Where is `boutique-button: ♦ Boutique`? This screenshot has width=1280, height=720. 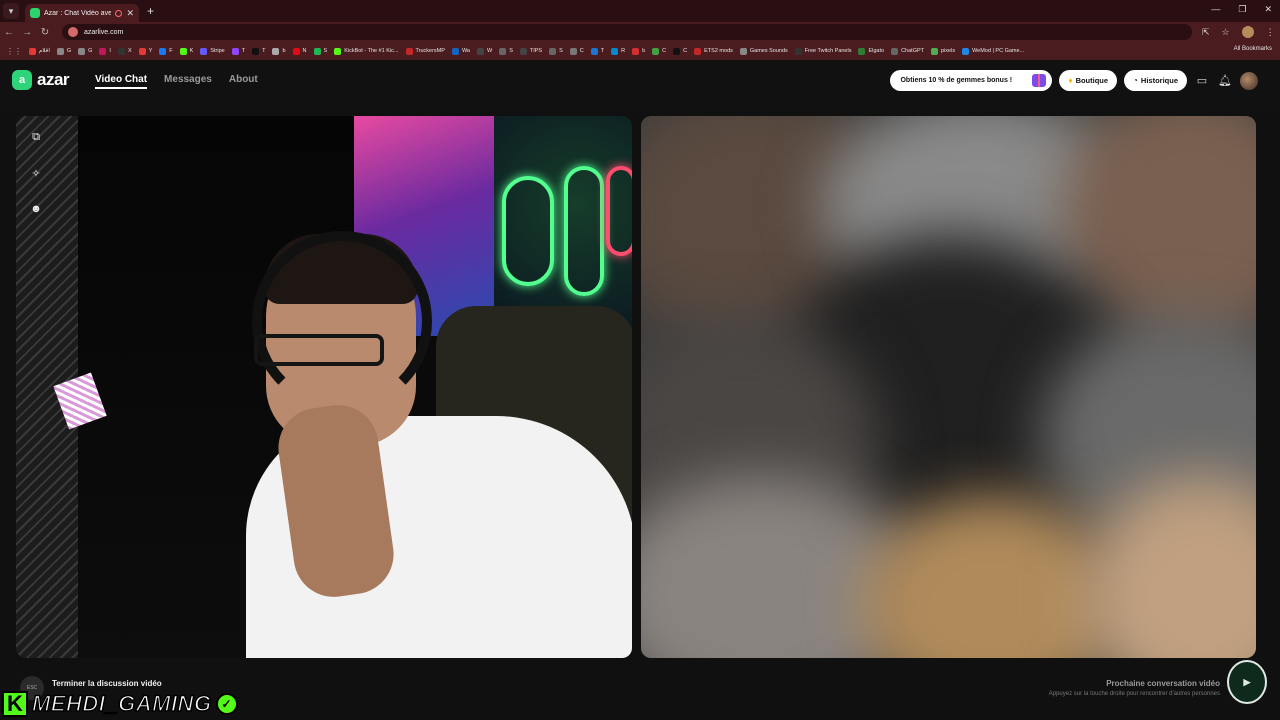
boutique-button: ♦ Boutique is located at coordinates (1088, 80).